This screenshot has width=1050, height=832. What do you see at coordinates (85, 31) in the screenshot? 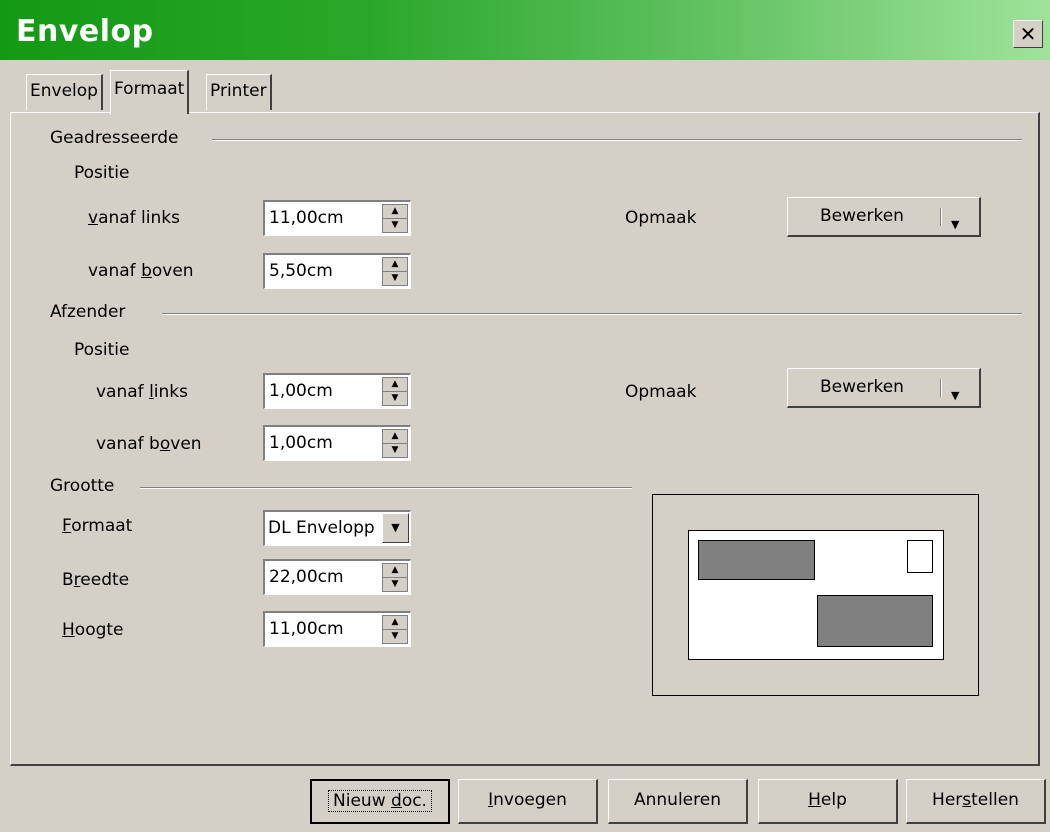
I see `window-title: Envelop` at bounding box center [85, 31].